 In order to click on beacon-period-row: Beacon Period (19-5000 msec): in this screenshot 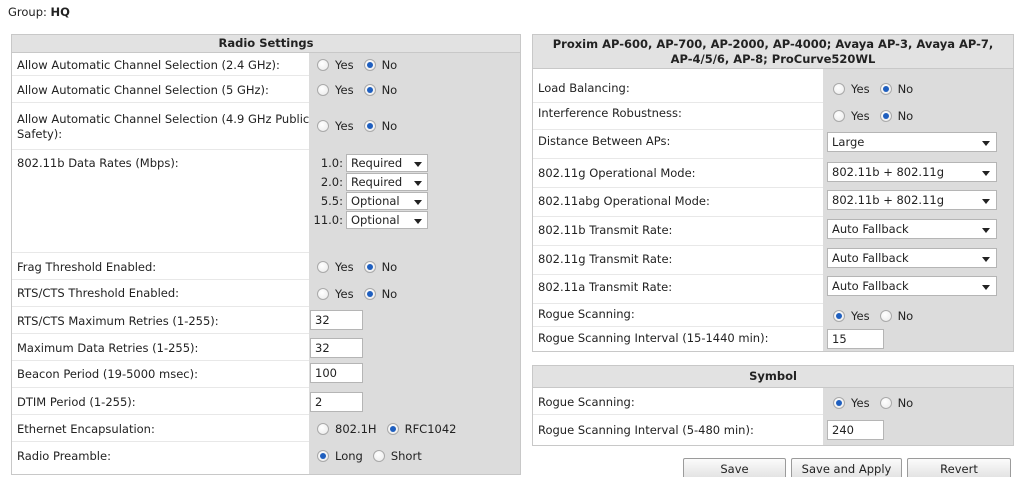, I will do `click(266, 374)`.